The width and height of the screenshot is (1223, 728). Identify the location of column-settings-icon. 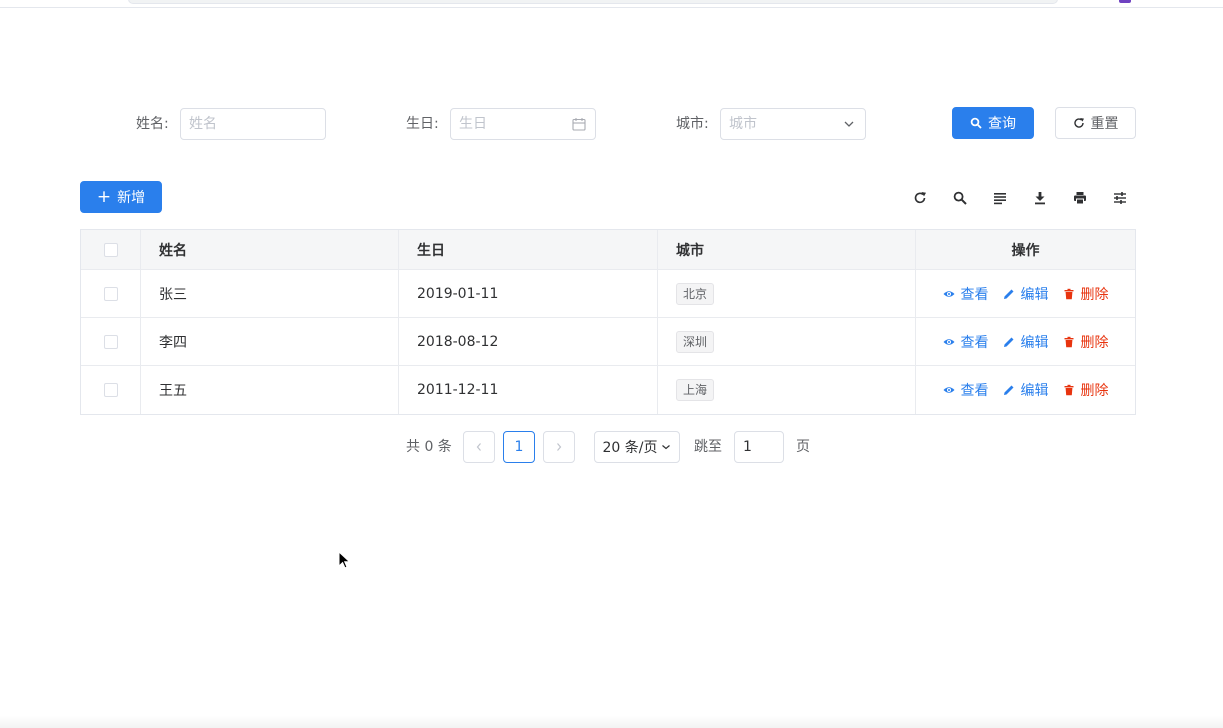
(1120, 198).